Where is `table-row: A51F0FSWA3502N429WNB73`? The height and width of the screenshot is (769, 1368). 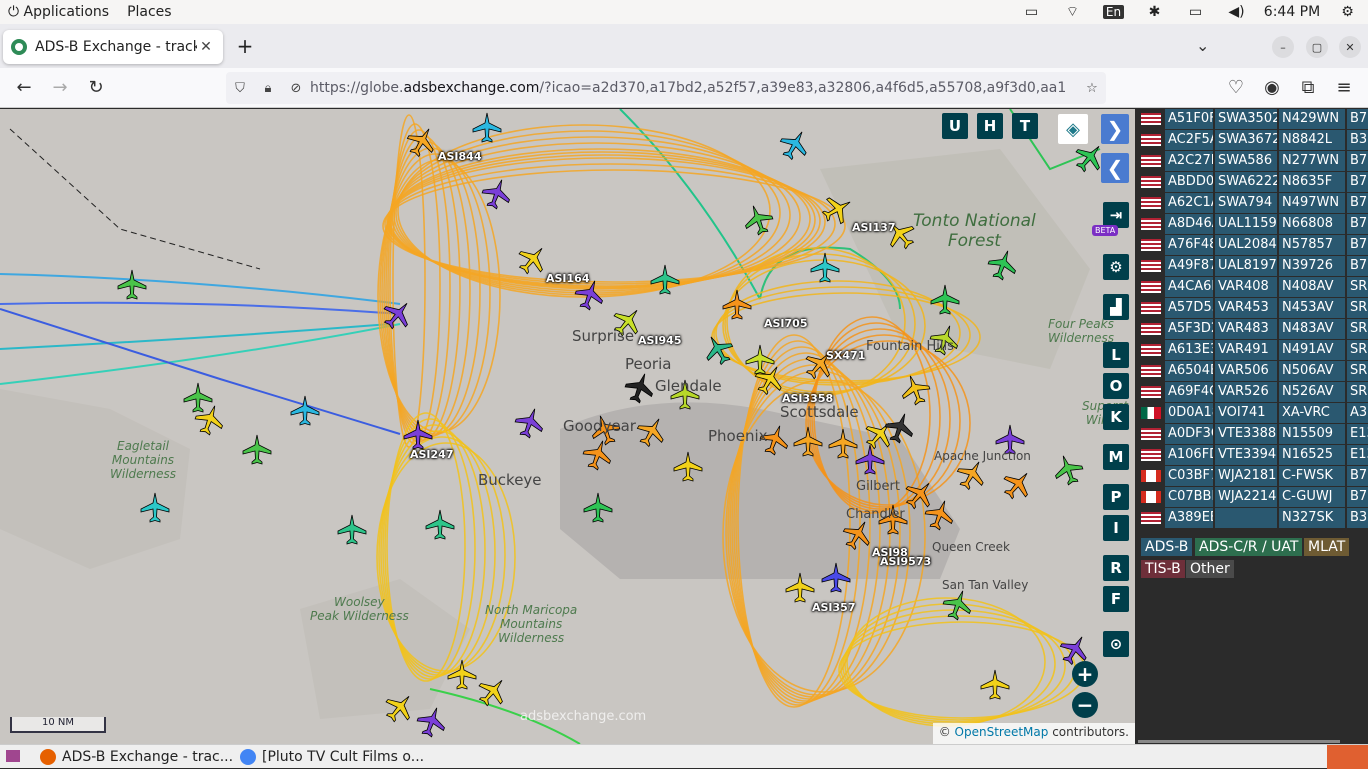 table-row: A51F0FSWA3502N429WNB73 is located at coordinates (1254, 119).